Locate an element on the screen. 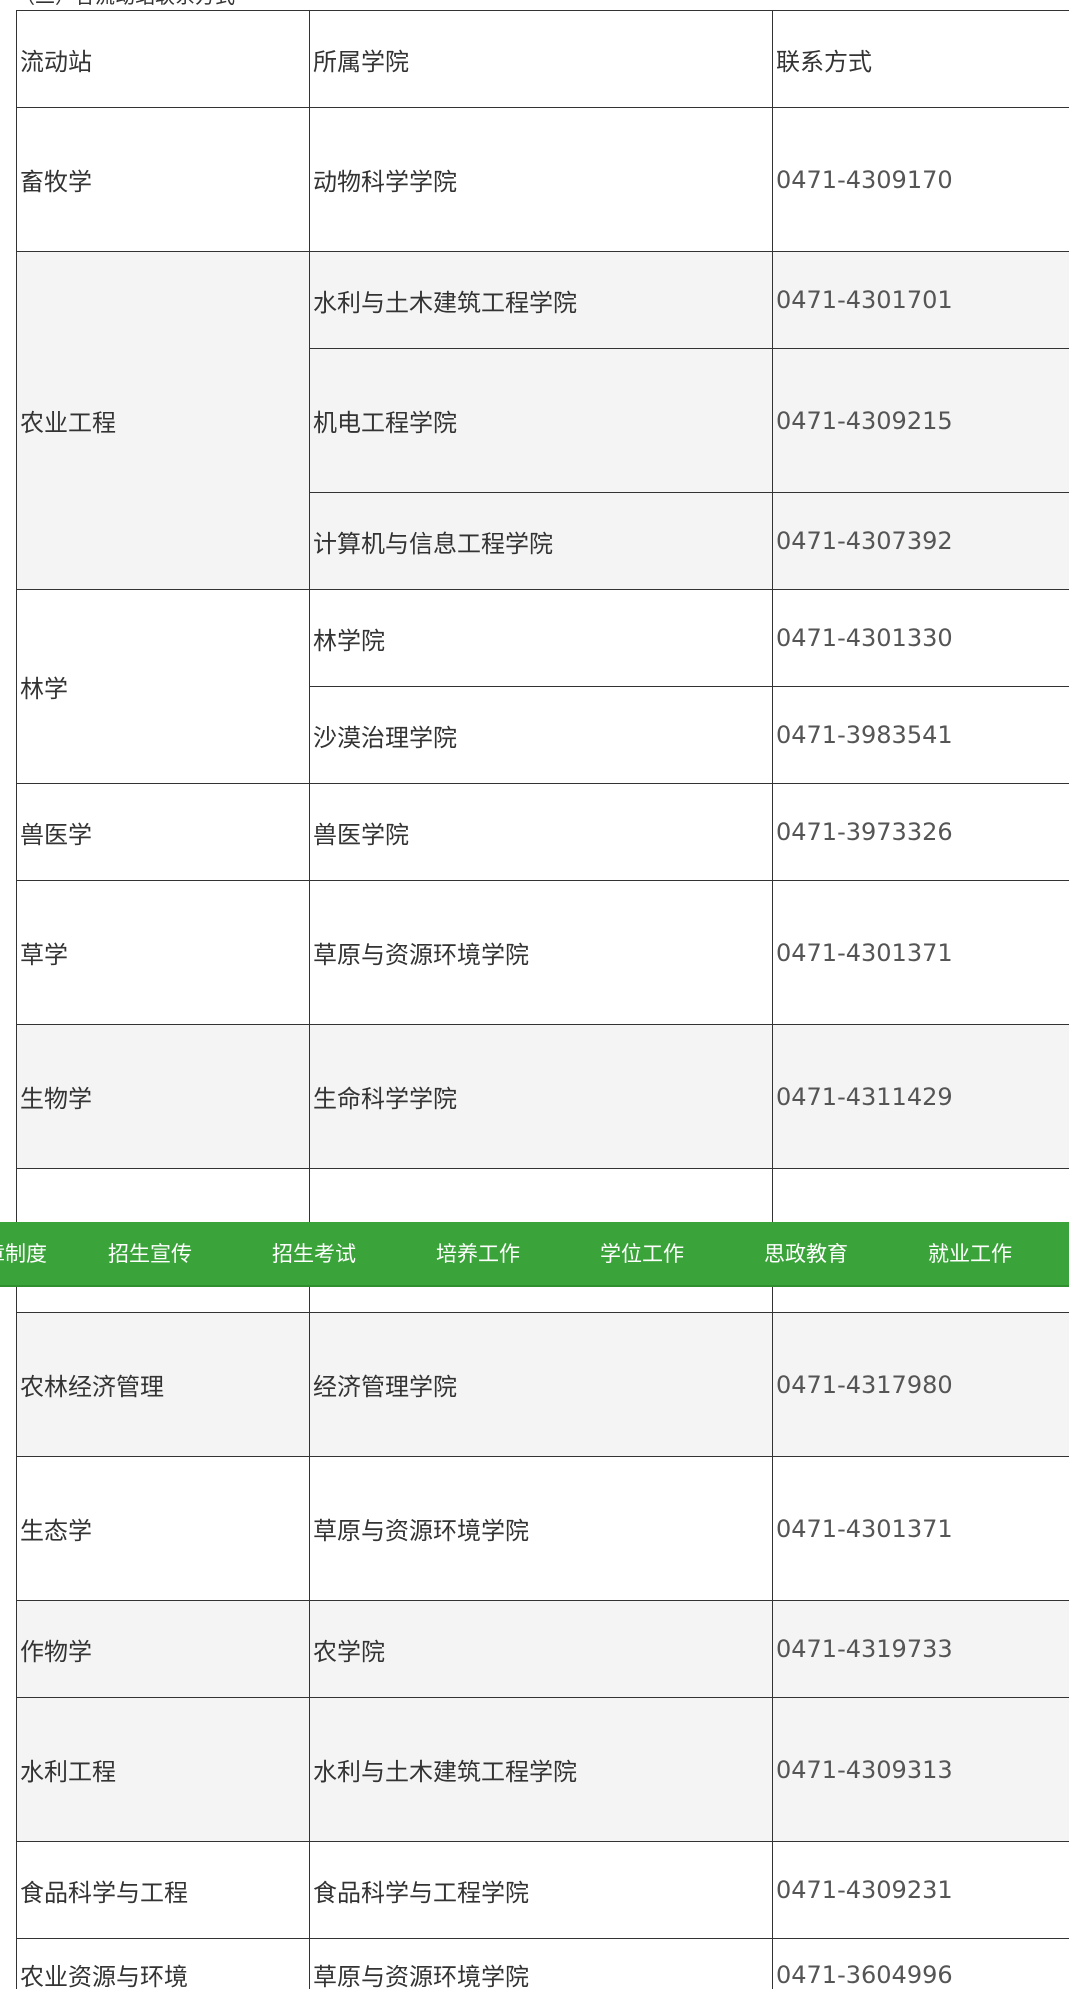 The image size is (1069, 1989). phone-cell: 0471-4309215 is located at coordinates (920, 420).